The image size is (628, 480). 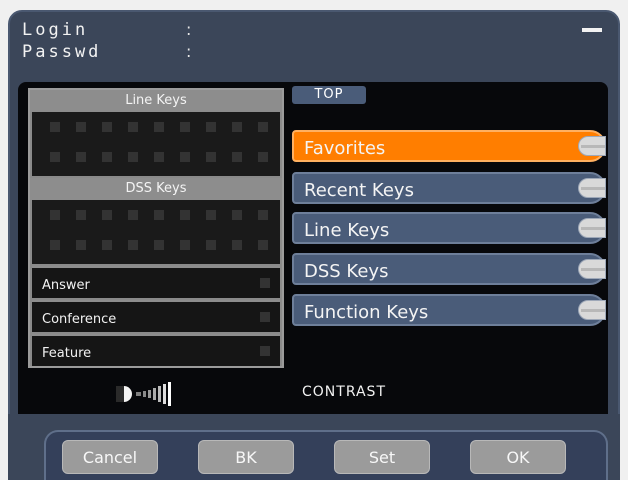 I want to click on login-header: Login : Passwd :, so click(x=314, y=48).